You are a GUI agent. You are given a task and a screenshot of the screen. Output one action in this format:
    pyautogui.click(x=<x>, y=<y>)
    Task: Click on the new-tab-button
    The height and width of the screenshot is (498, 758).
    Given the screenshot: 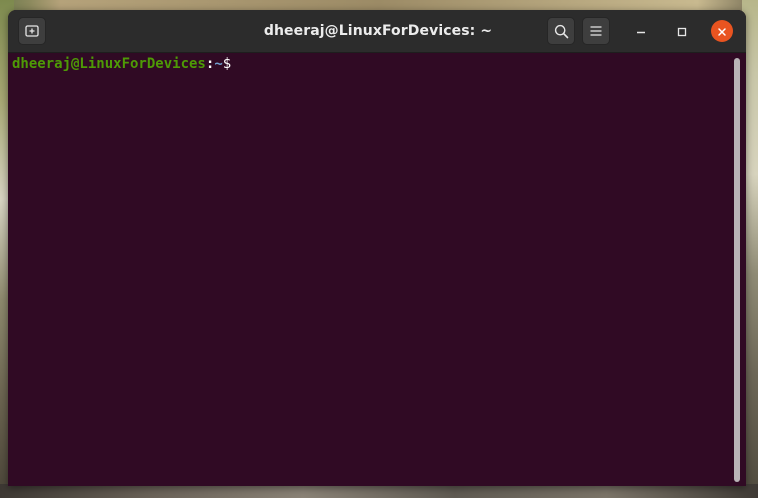 What is the action you would take?
    pyautogui.click(x=32, y=31)
    